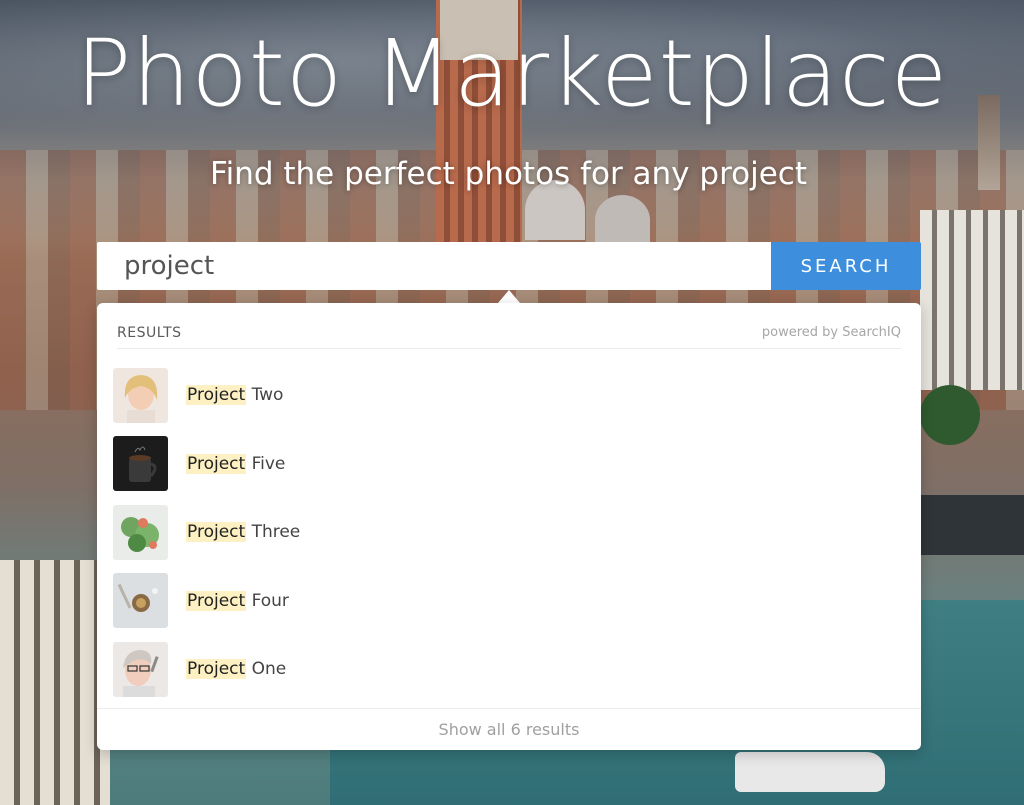 The height and width of the screenshot is (805, 1024). What do you see at coordinates (265, 395) in the screenshot?
I see `result-title-rest: Two` at bounding box center [265, 395].